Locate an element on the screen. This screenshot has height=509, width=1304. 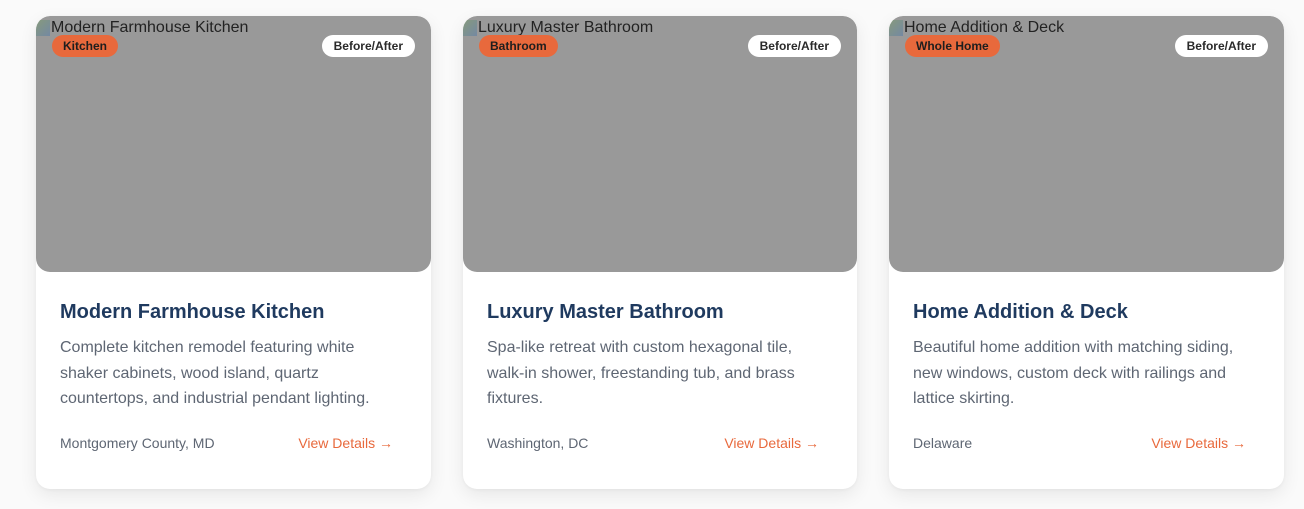
project-title: Modern Farmhouse Kitchen is located at coordinates (192, 312).